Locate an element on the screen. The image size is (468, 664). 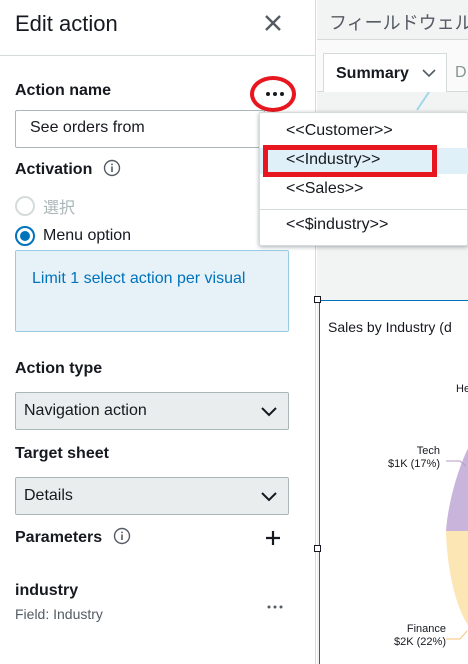
plus-icon is located at coordinates (273, 538).